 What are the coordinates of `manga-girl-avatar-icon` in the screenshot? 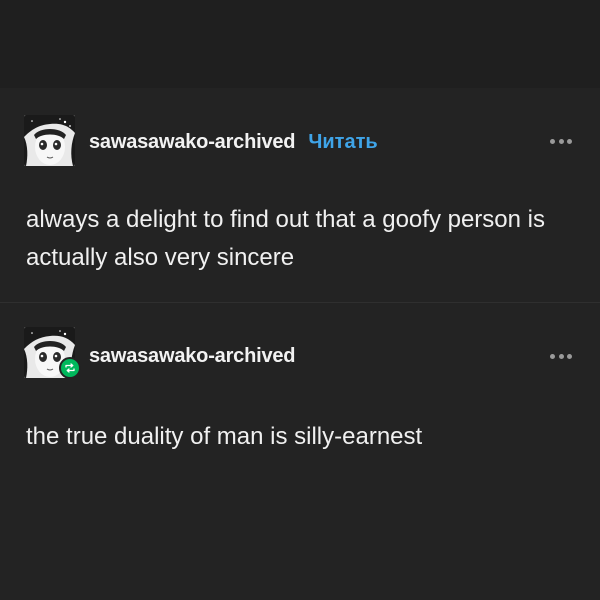 It's located at (49, 140).